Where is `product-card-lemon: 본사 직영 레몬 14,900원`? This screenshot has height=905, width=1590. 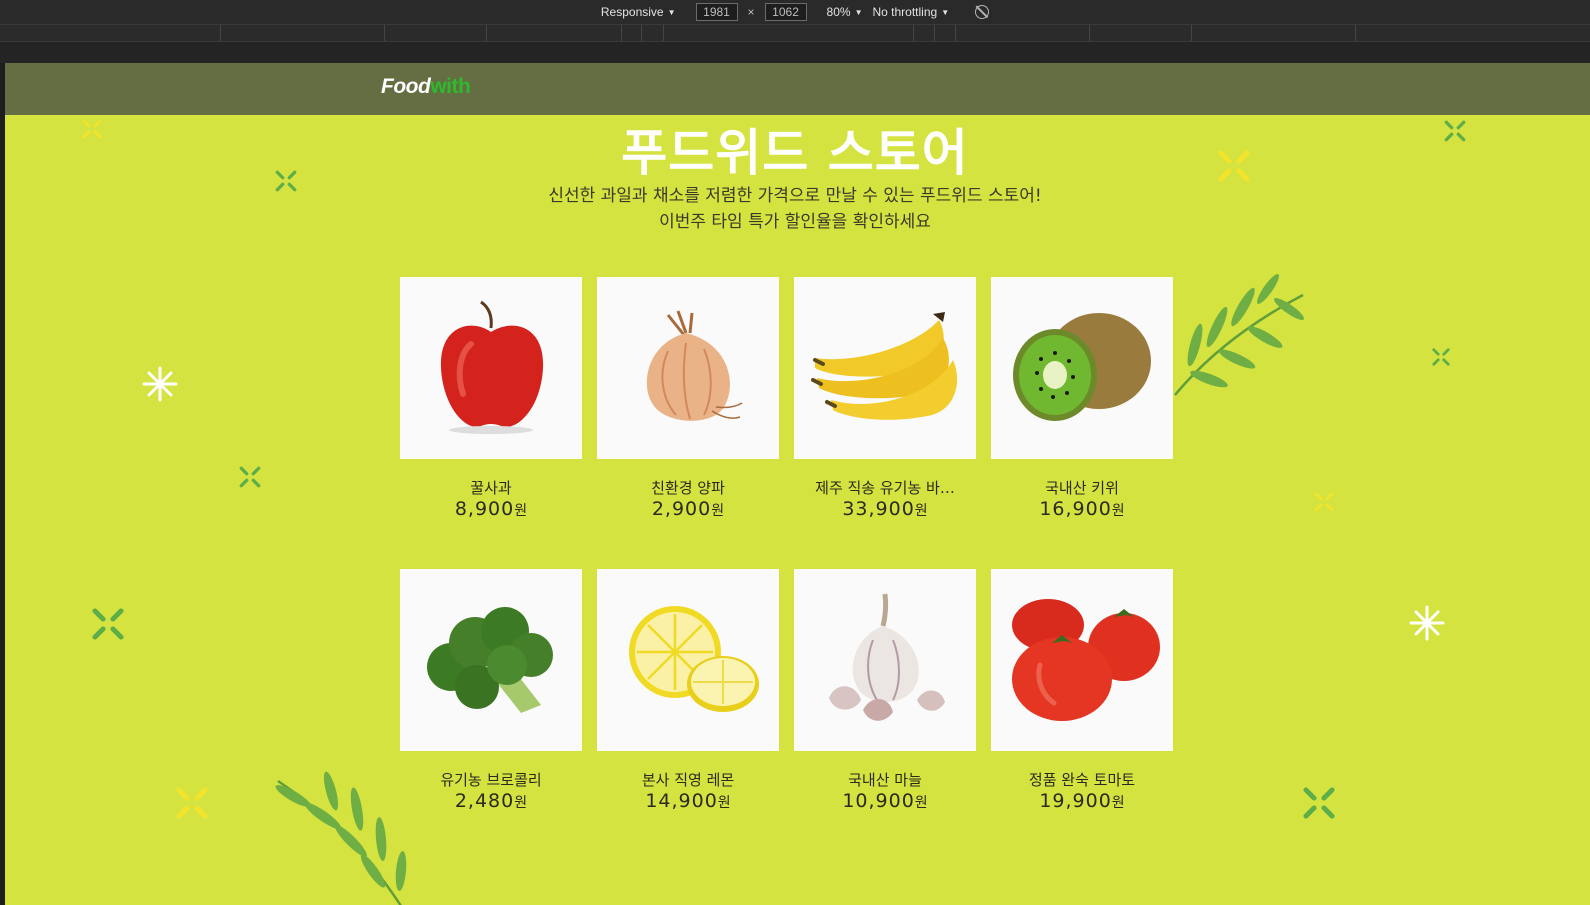 product-card-lemon: 본사 직영 레몬 14,900원 is located at coordinates (688, 691).